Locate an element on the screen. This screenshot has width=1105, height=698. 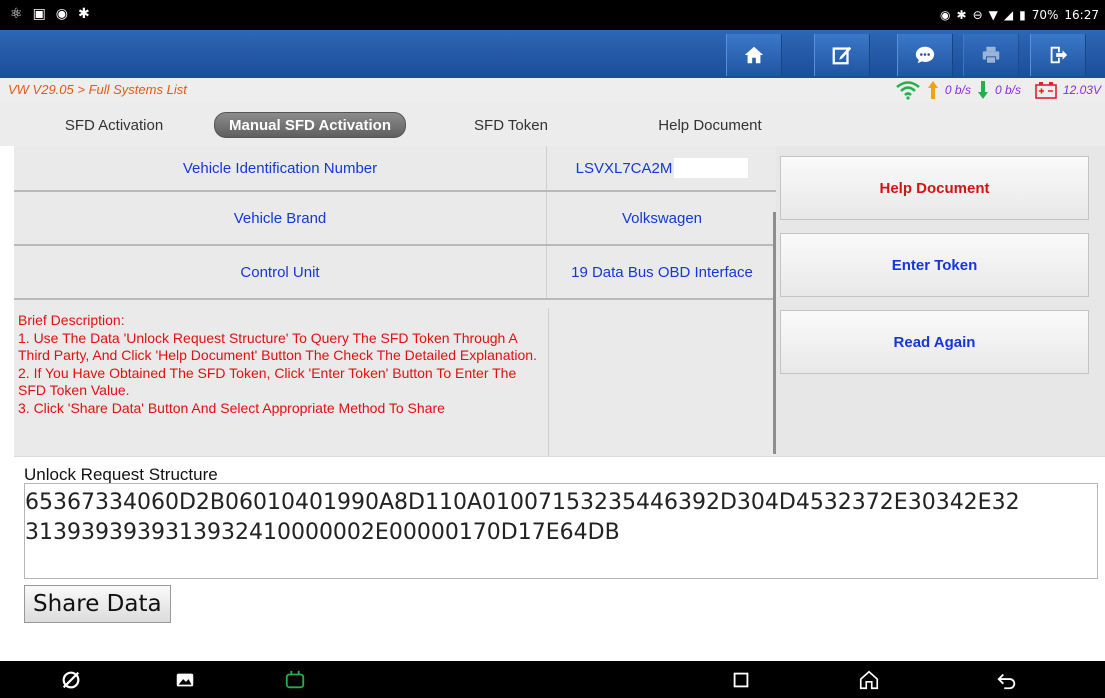
battery-icon: ▮ is located at coordinates (1022, 15).